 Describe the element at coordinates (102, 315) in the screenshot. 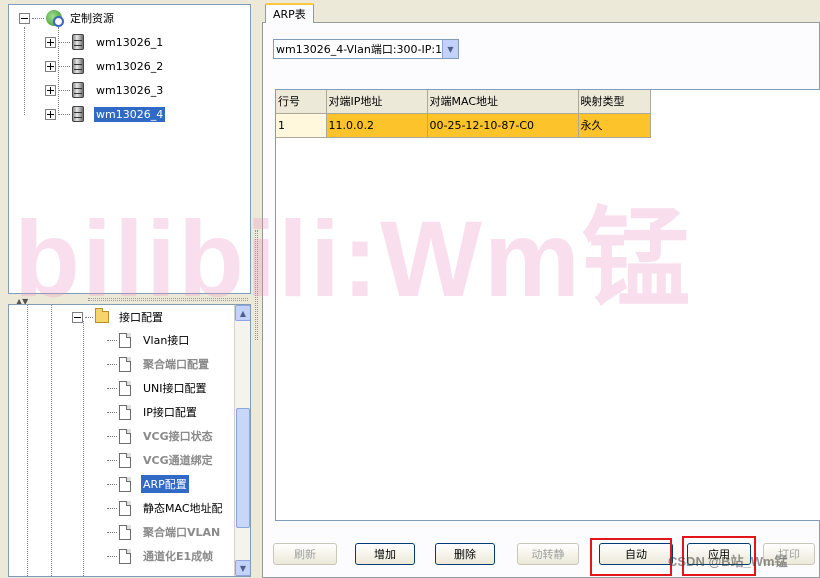

I see `folder-icon` at that location.